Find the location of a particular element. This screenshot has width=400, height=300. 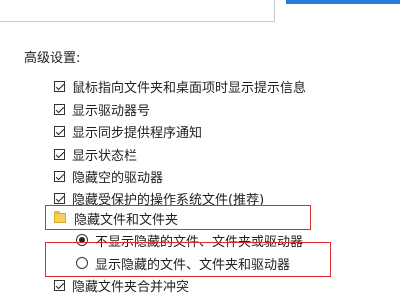

advanced-settings-heading: 高级设置: is located at coordinates (52, 58).